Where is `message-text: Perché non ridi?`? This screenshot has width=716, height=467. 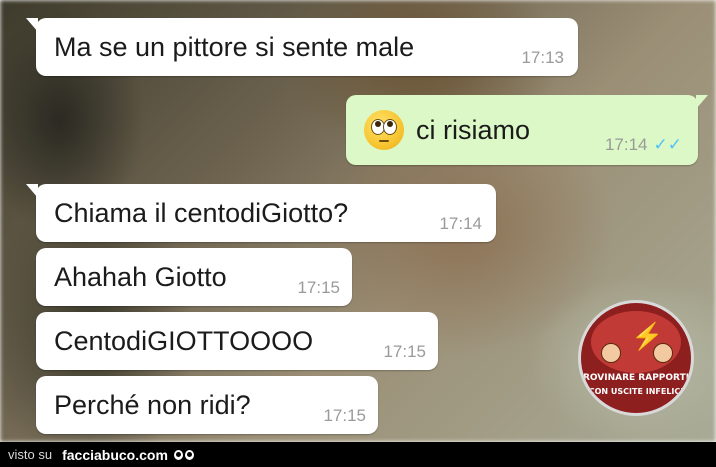
message-text: Perché non ridi? is located at coordinates (152, 404).